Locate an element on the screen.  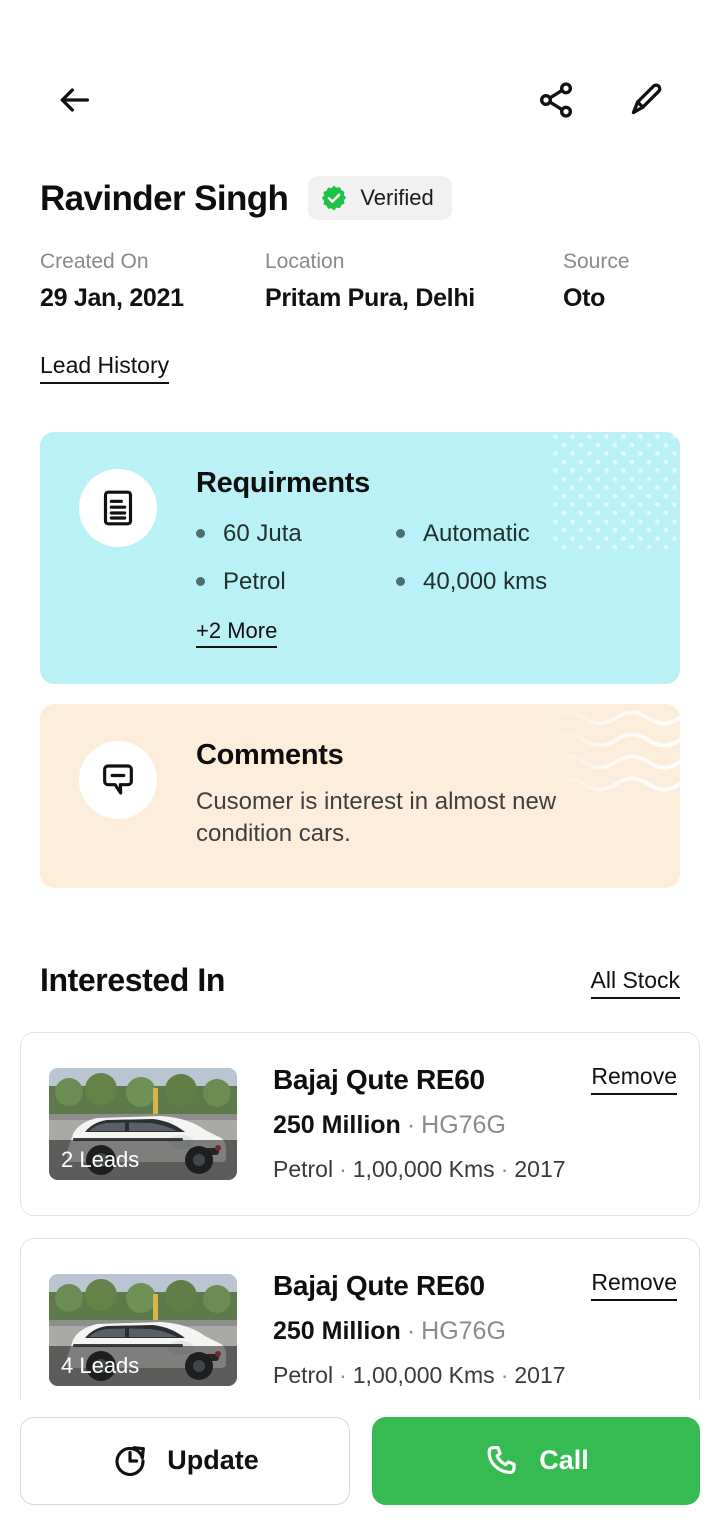
meta-value: Pritam Pura, Delhi is located at coordinates (370, 298).